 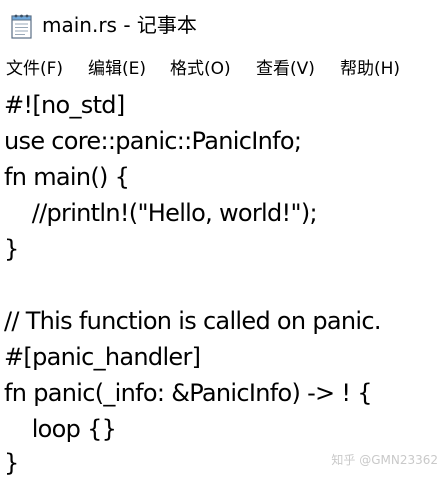 What do you see at coordinates (117, 69) in the screenshot?
I see `menu-edit: 编辑(E)` at bounding box center [117, 69].